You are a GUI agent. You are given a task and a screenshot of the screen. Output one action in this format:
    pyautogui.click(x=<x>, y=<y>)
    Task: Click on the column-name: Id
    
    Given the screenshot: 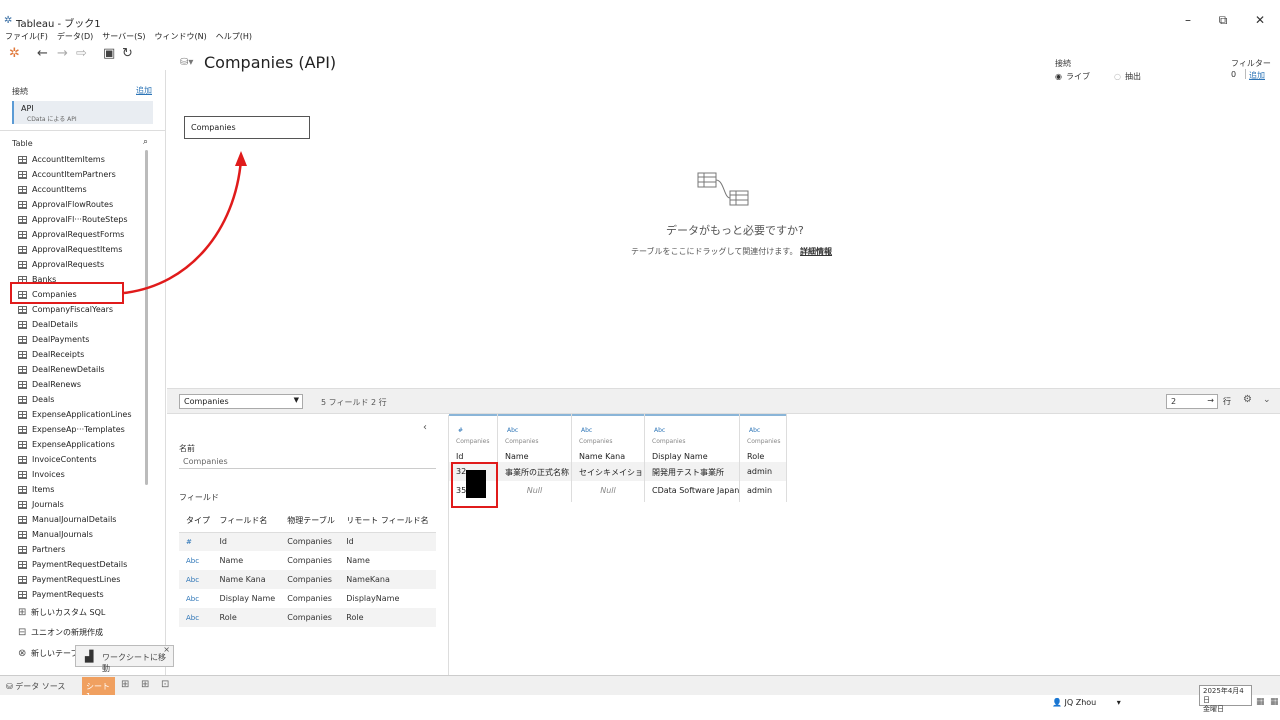 What is the action you would take?
    pyautogui.click(x=460, y=456)
    